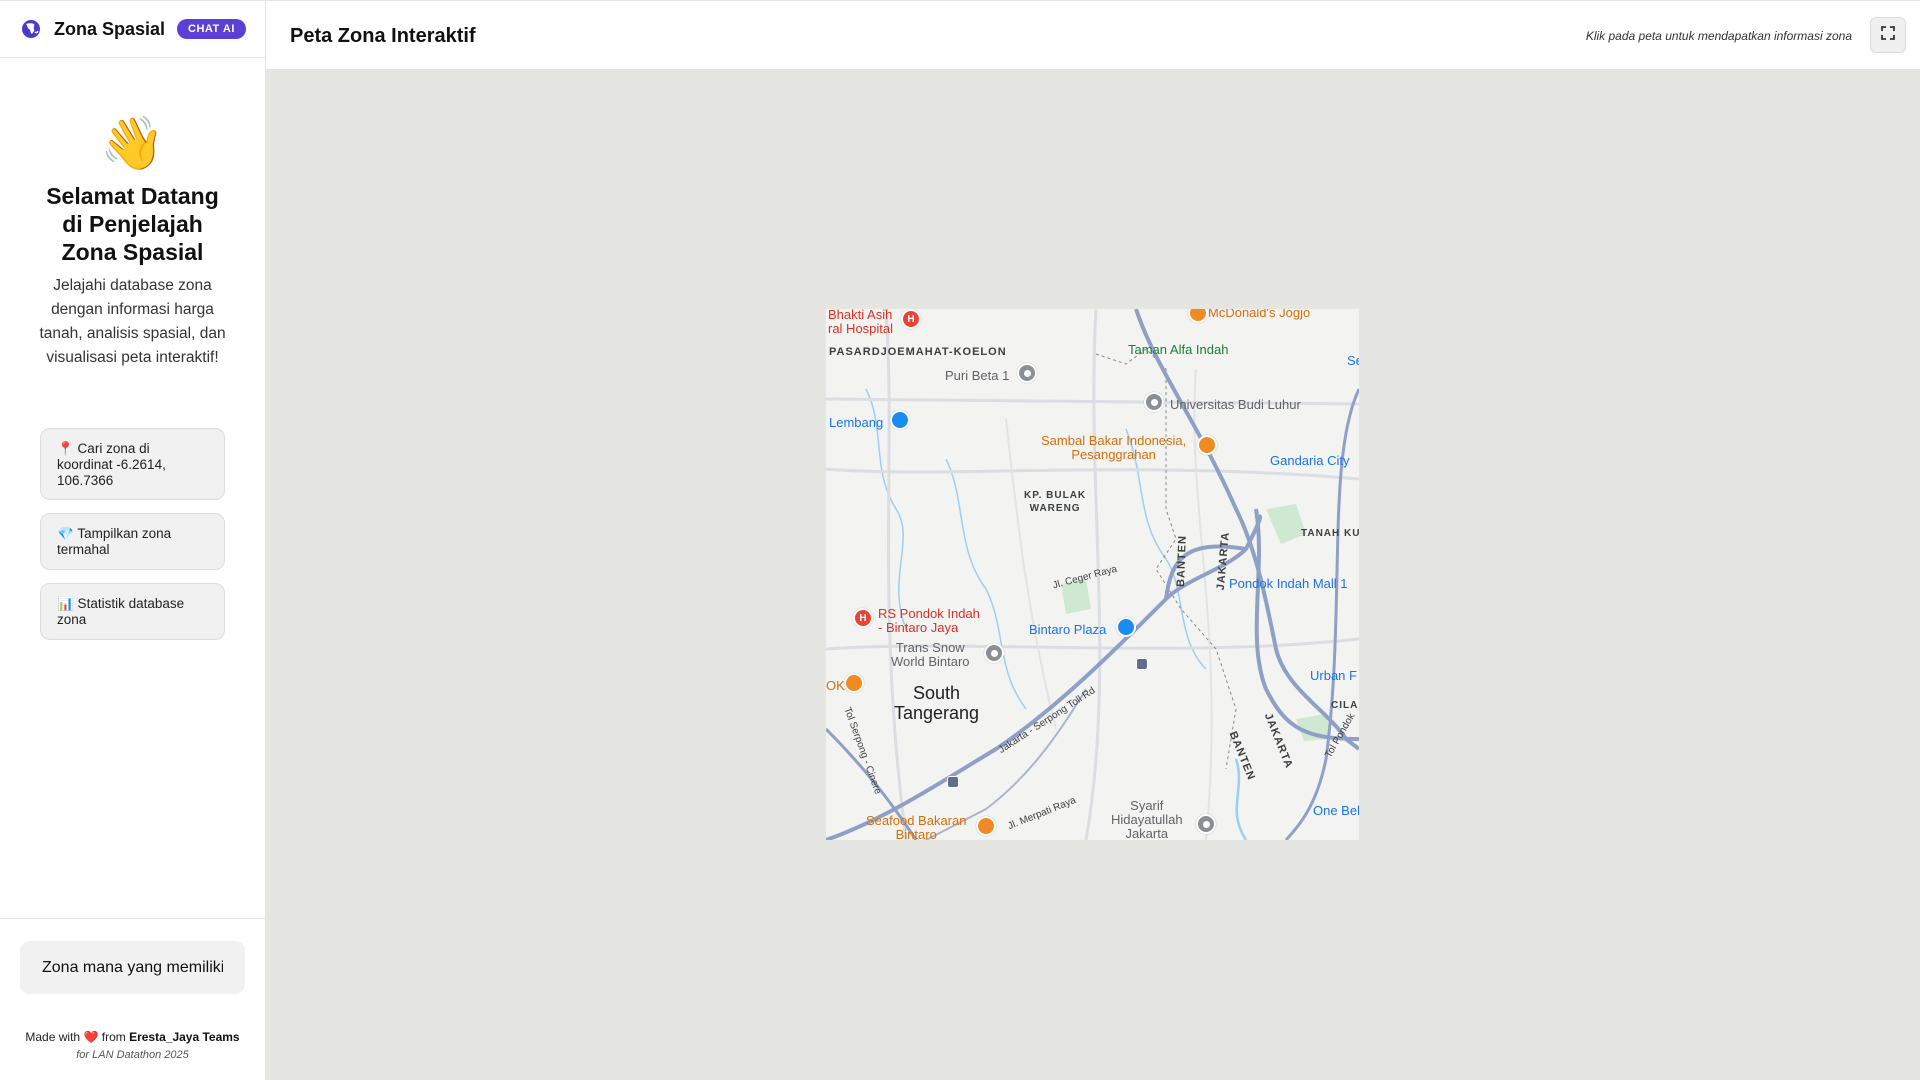 The image size is (1920, 1080). I want to click on footer-from: from, so click(113, 1037).